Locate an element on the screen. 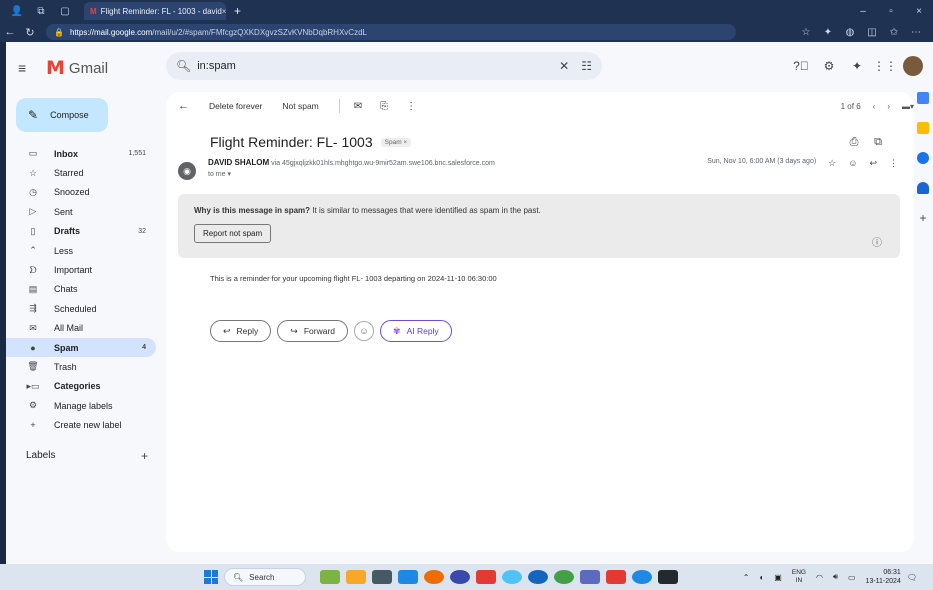  battery-icon: ▭ is located at coordinates (852, 577).